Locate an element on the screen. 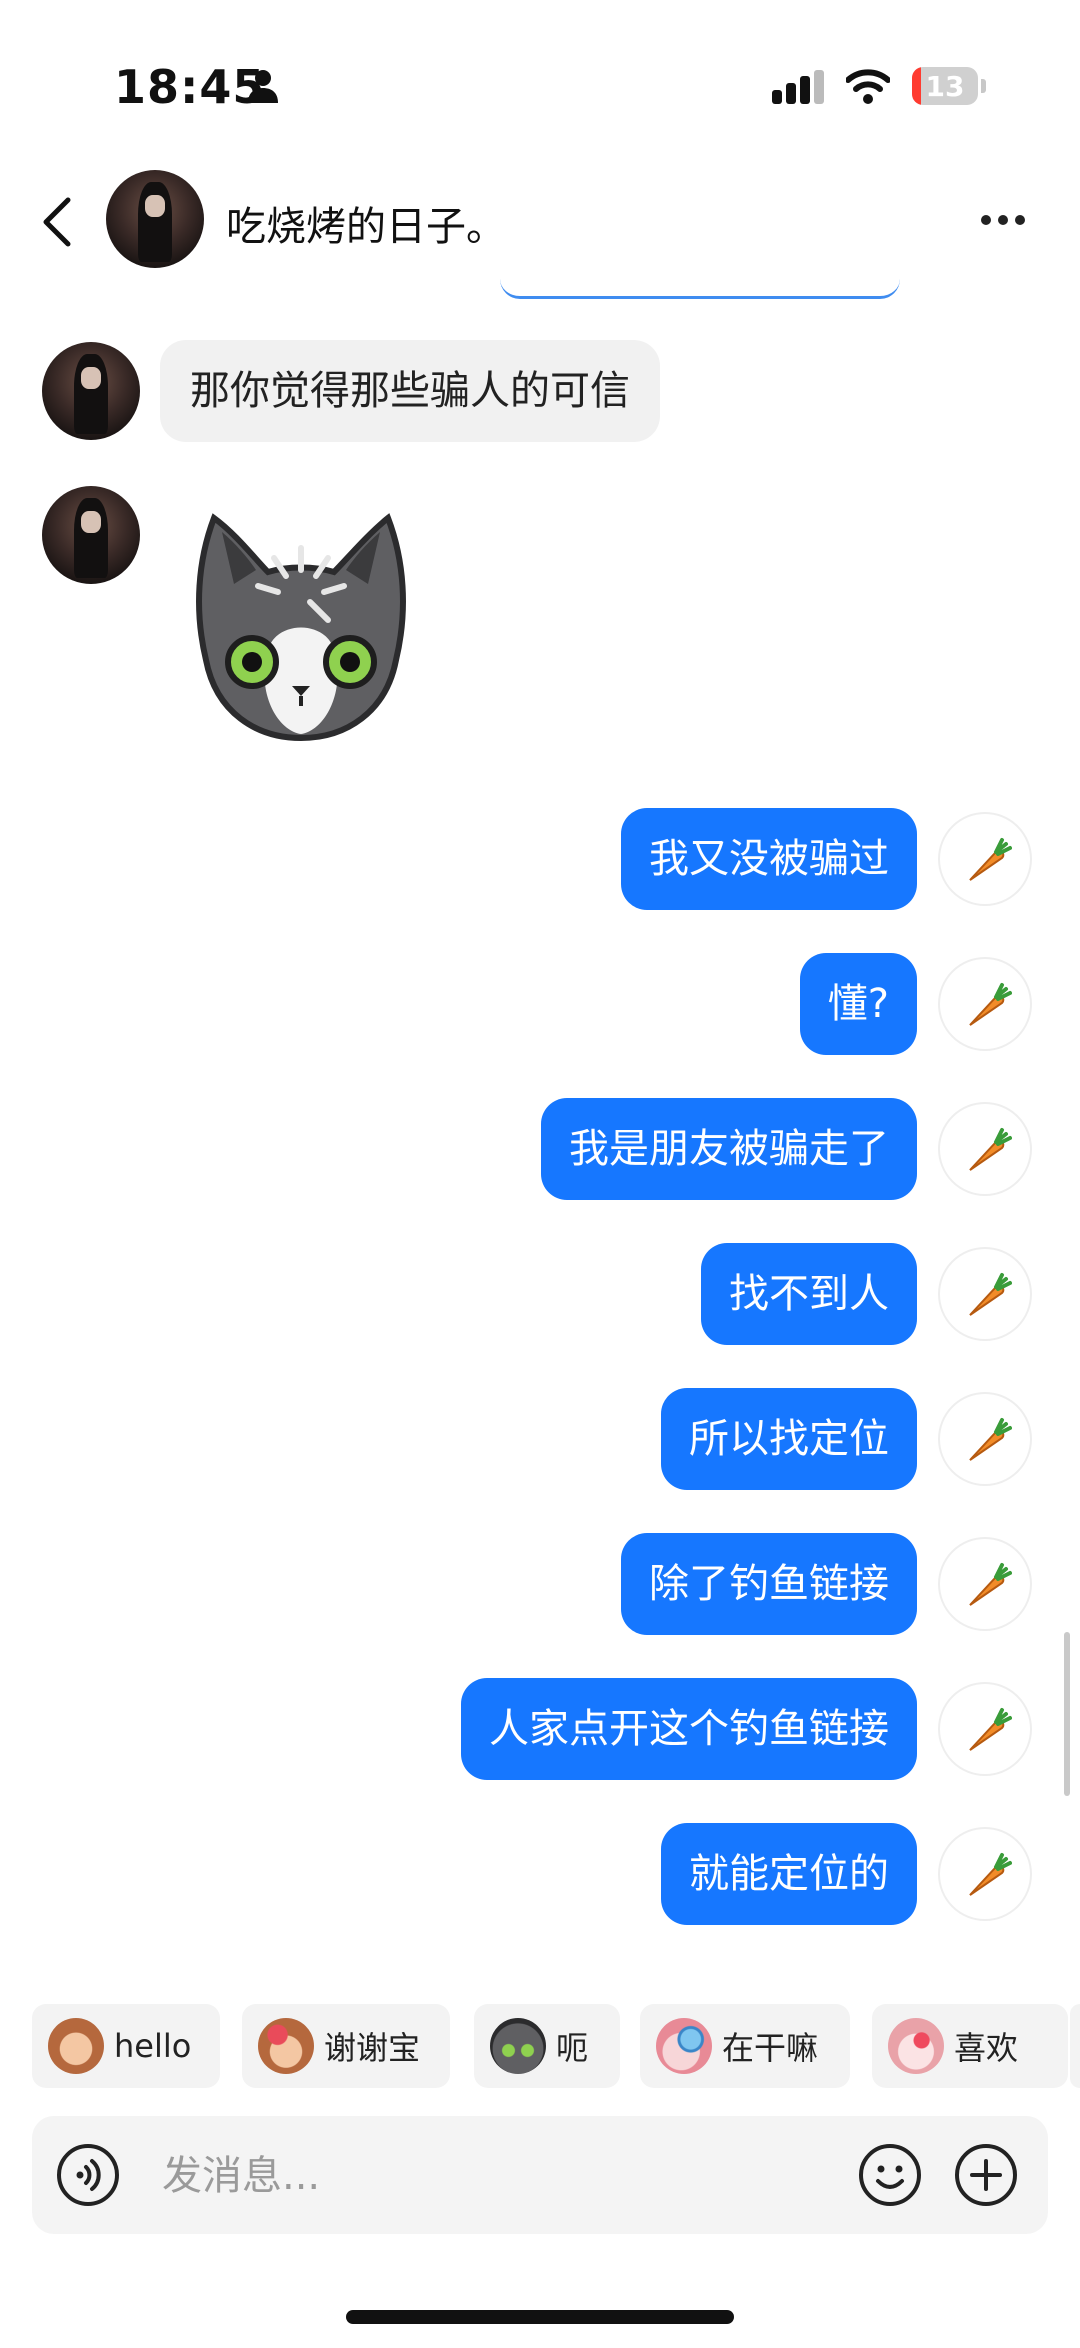  quick-reply-like: 喜欢 is located at coordinates (970, 2046).